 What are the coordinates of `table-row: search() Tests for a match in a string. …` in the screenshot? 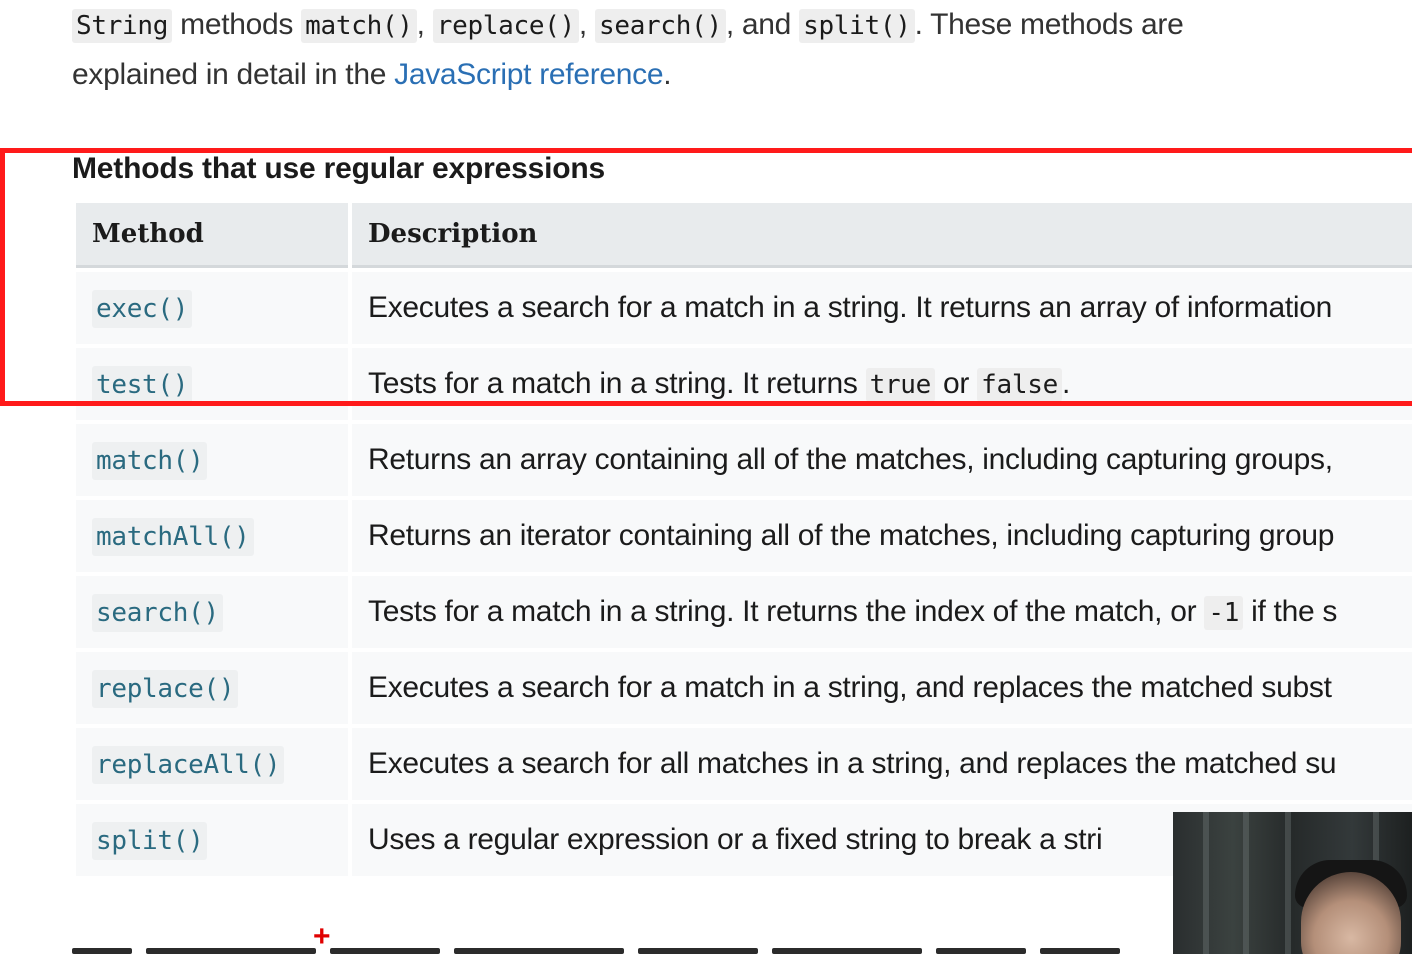 It's located at (744, 612).